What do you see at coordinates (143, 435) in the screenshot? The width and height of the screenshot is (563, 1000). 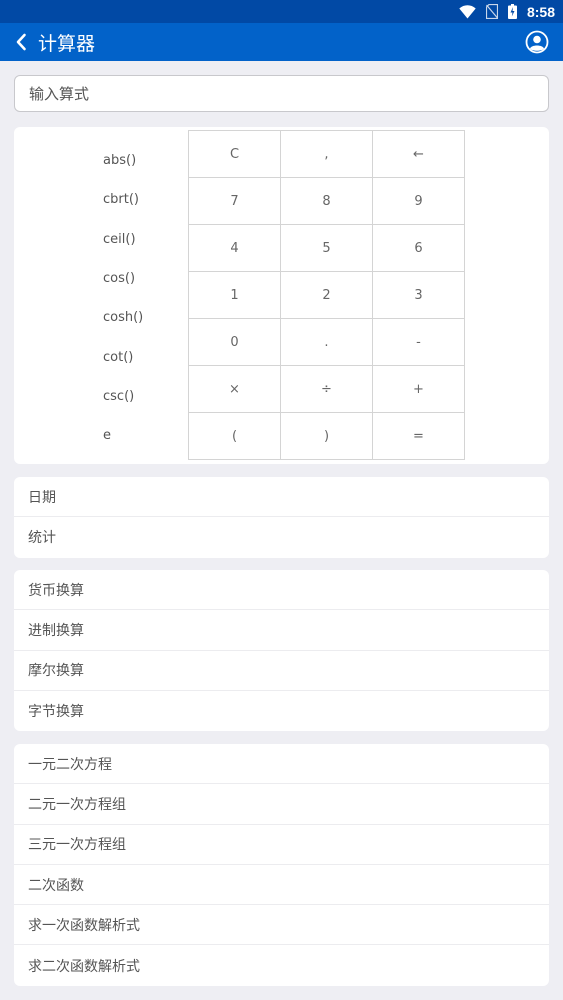 I see `function-item: e` at bounding box center [143, 435].